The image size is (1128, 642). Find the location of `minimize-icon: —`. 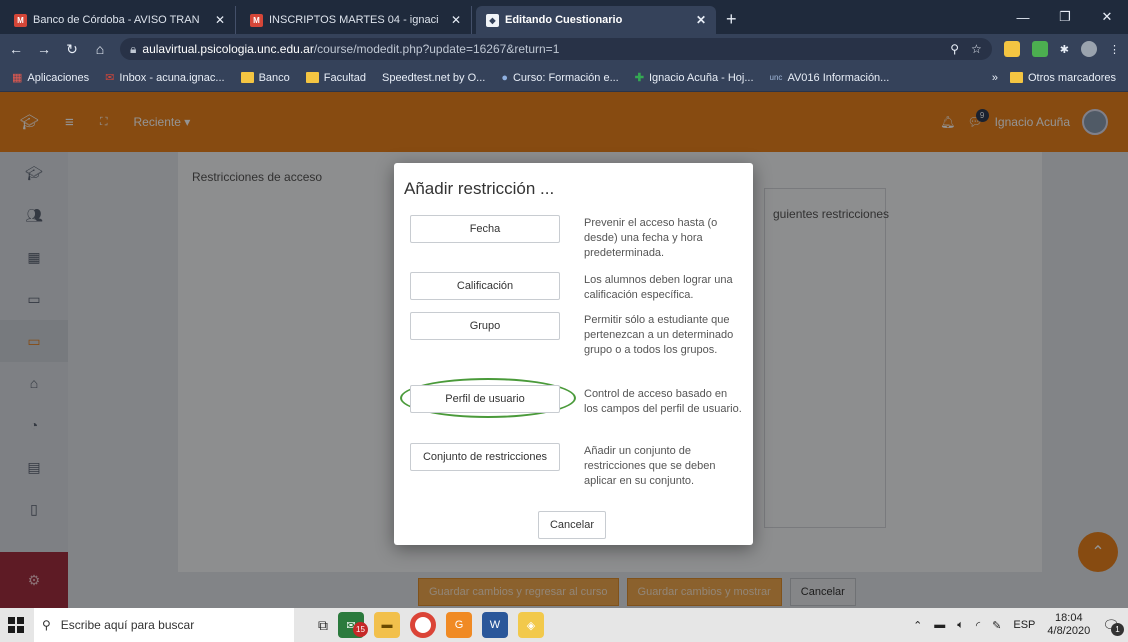

minimize-icon: — is located at coordinates (1023, 17).